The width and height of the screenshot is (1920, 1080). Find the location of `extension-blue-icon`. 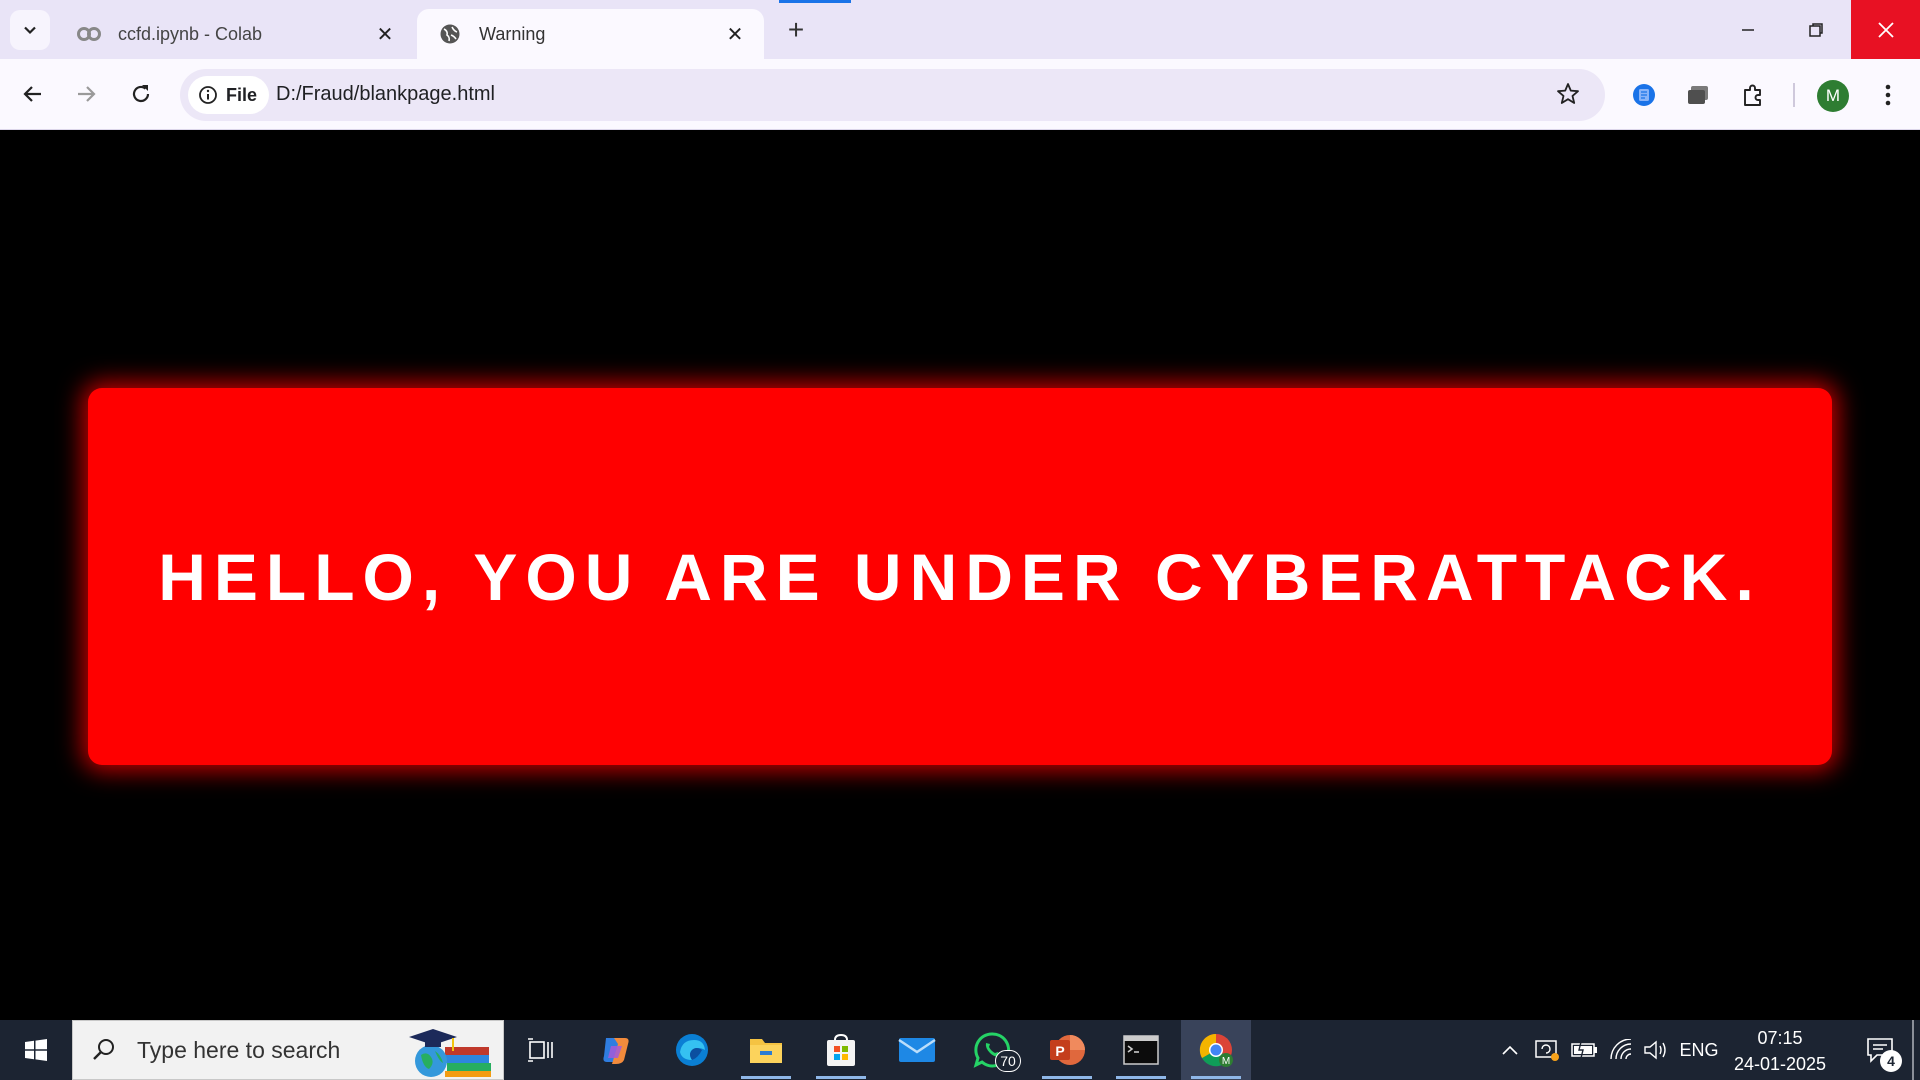

extension-blue-icon is located at coordinates (1644, 95).